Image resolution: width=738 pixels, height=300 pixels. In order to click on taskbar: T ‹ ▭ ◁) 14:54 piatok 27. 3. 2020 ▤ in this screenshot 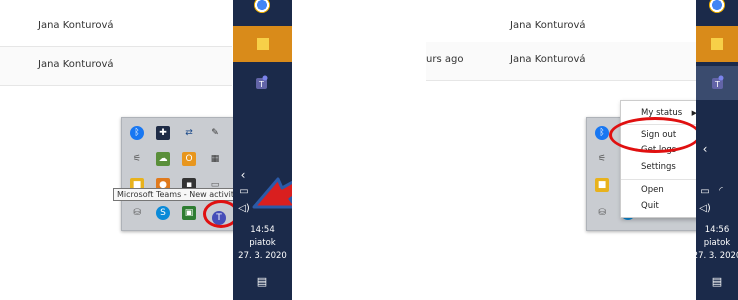, I will do `click(262, 150)`.